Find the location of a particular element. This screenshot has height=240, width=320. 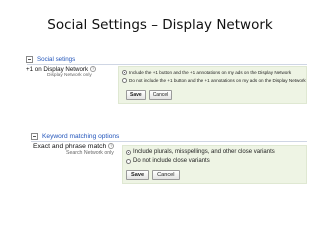

match-option-exclude: Do not include close variants is located at coordinates (168, 161).